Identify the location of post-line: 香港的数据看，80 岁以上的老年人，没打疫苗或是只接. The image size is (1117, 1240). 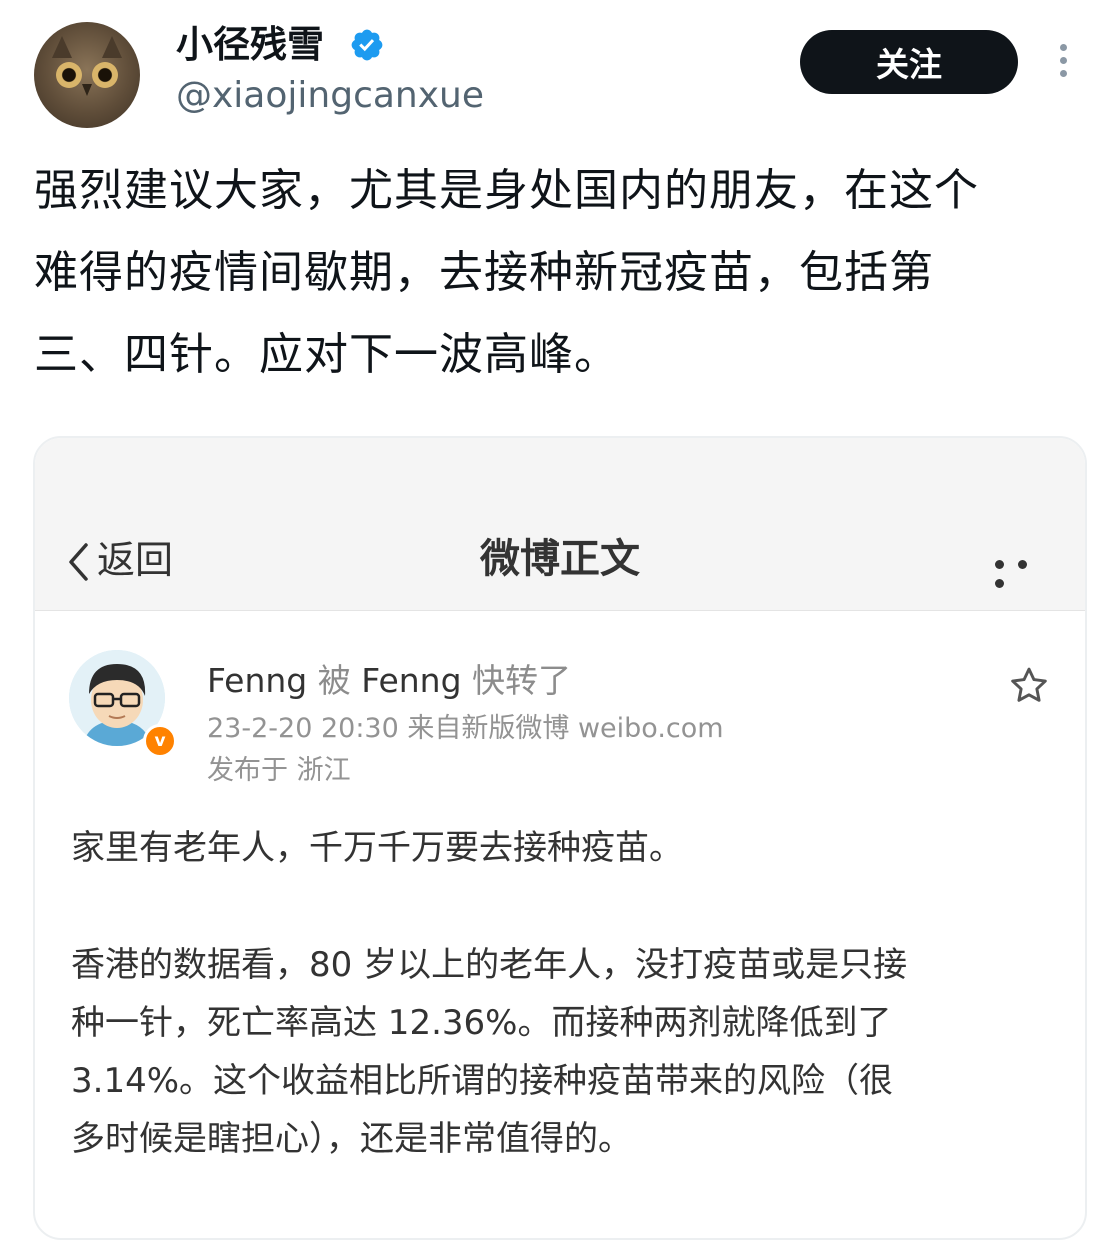
(489, 965).